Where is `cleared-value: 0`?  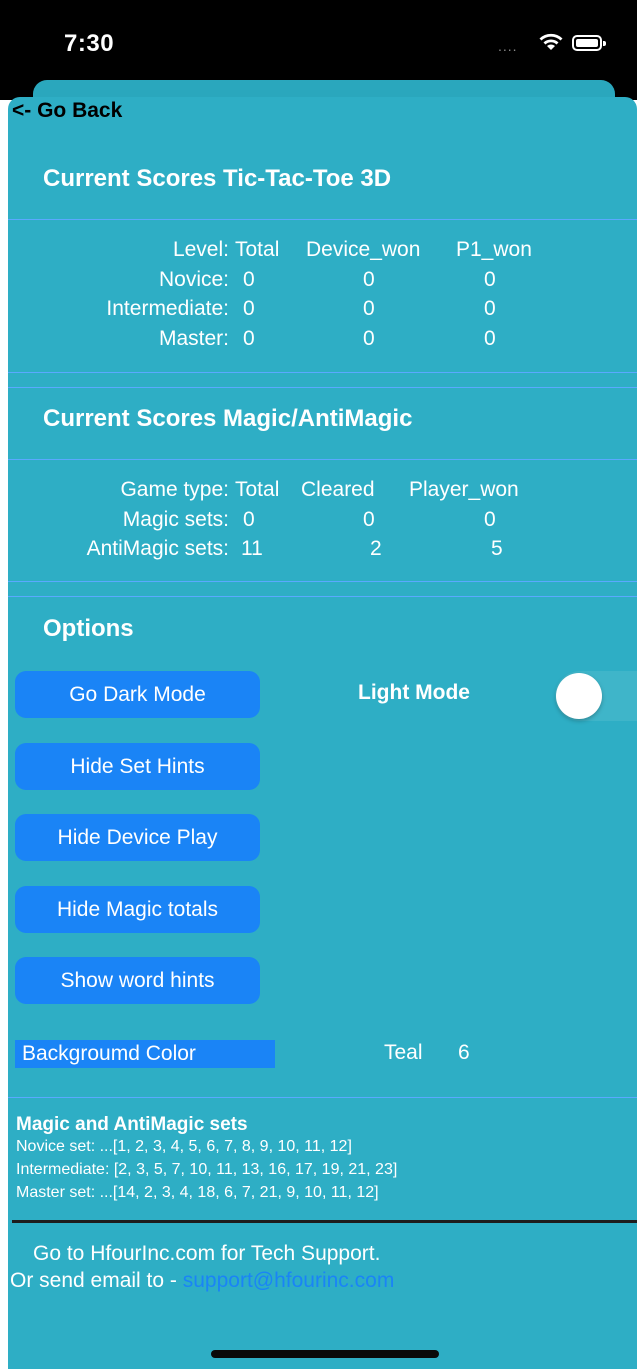 cleared-value: 0 is located at coordinates (369, 519).